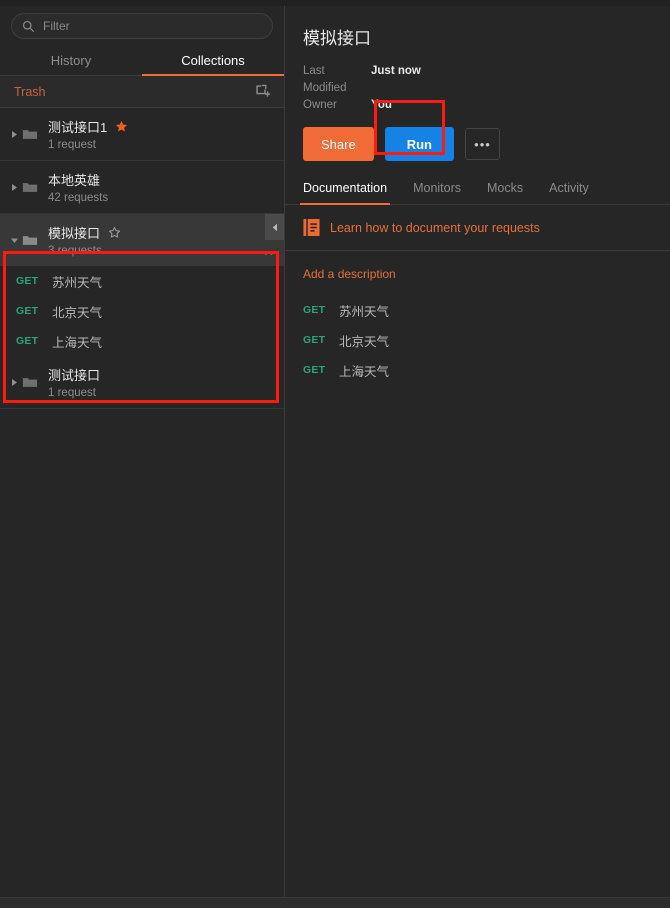 The height and width of the screenshot is (908, 670). I want to click on new-collection-icon, so click(263, 91).